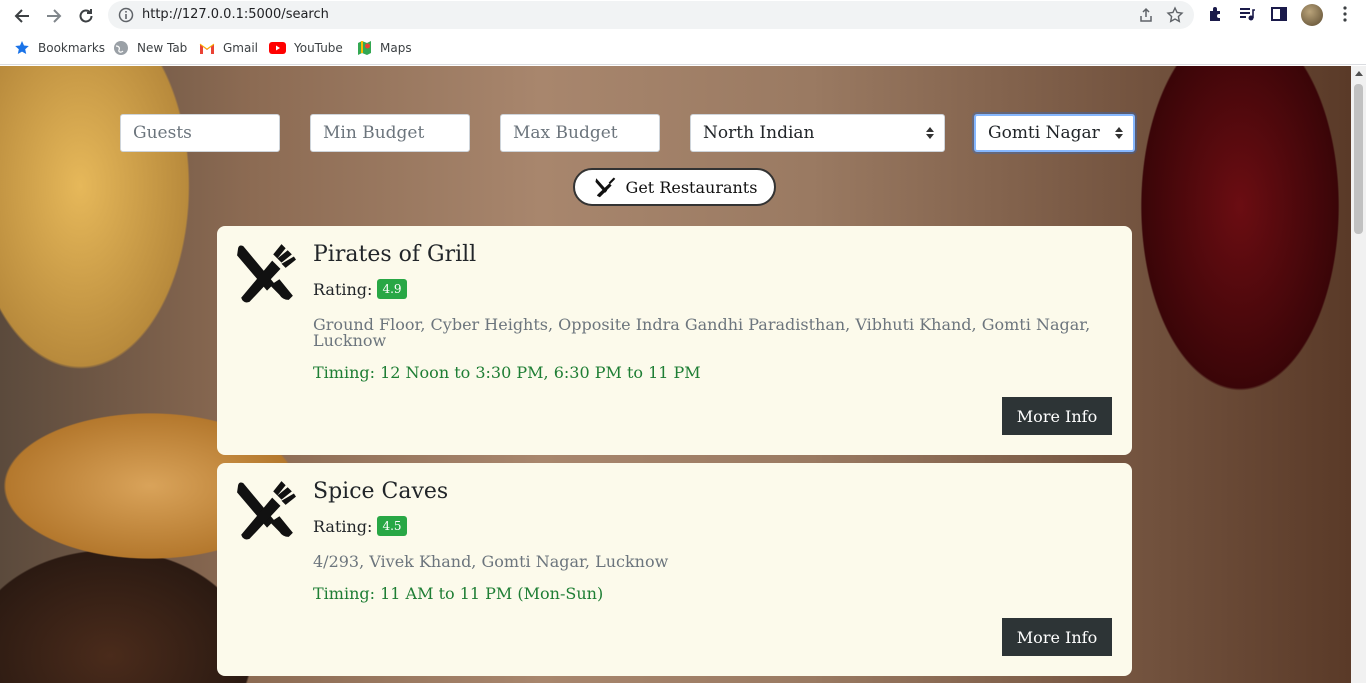 The height and width of the screenshot is (683, 1366). What do you see at coordinates (395, 254) in the screenshot?
I see `restaurant-name: Pirates of Grill` at bounding box center [395, 254].